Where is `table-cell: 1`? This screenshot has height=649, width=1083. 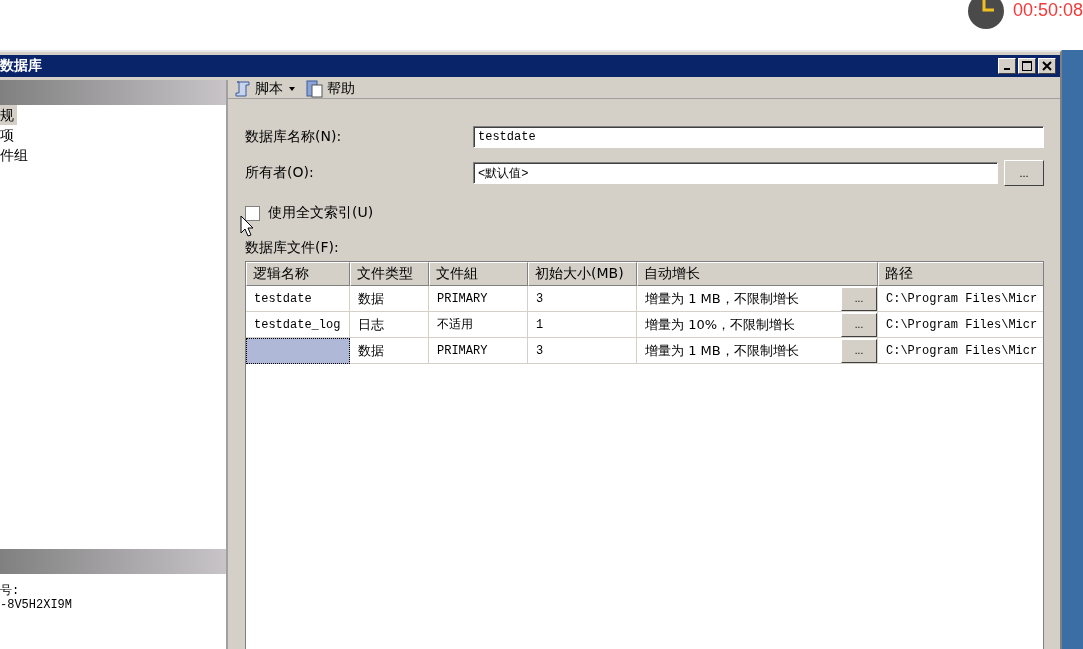
table-cell: 1 is located at coordinates (582, 325).